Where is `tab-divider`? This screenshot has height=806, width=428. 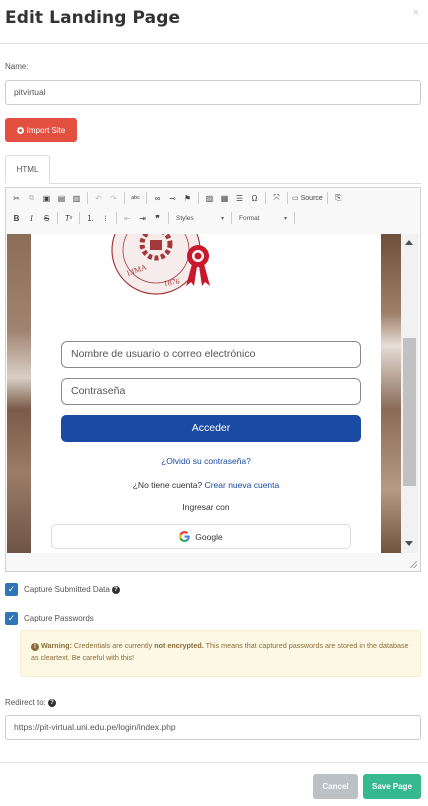 tab-divider is located at coordinates (213, 183).